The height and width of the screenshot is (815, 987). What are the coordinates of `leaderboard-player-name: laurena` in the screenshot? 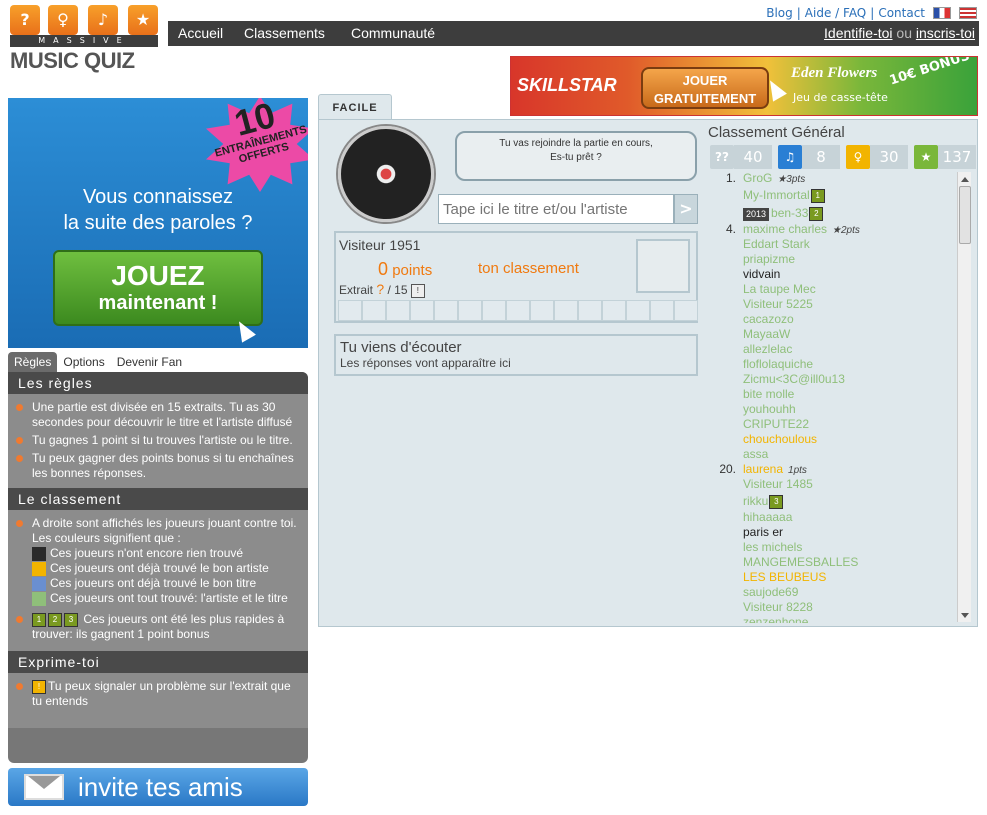 It's located at (763, 469).